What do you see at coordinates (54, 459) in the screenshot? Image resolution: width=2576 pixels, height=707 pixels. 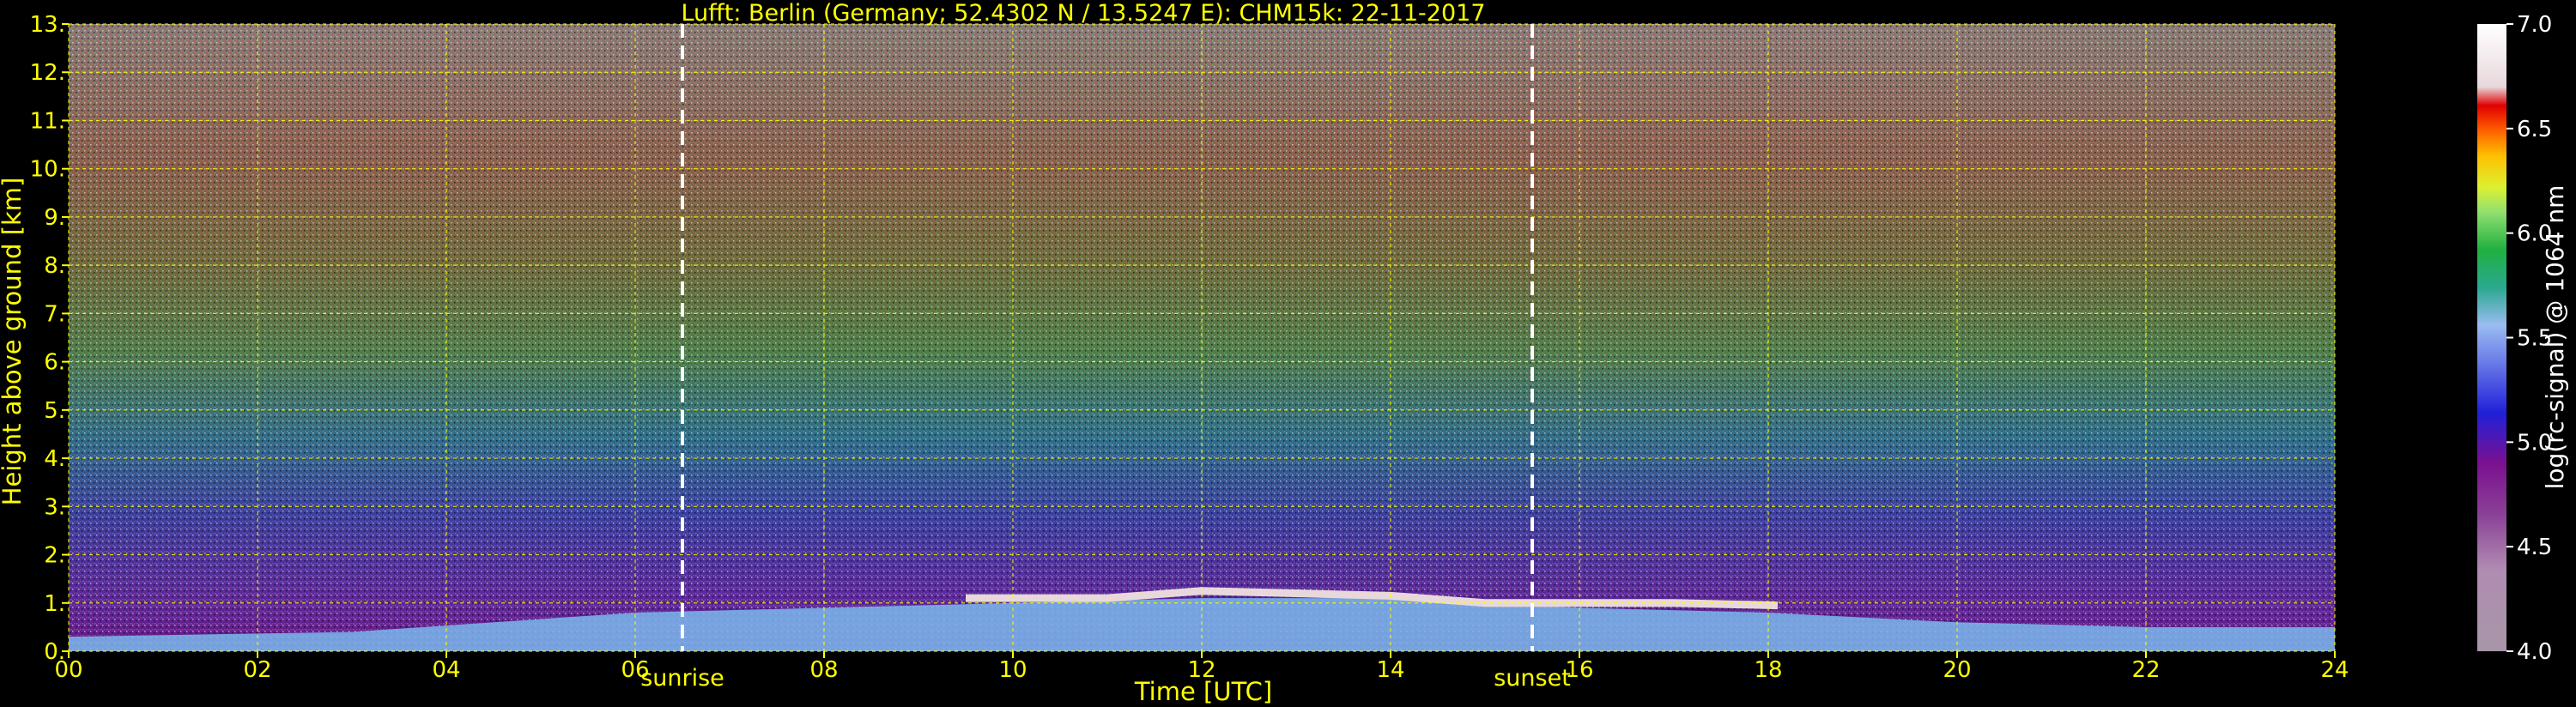 I see `y-tick-label-4: 4.` at bounding box center [54, 459].